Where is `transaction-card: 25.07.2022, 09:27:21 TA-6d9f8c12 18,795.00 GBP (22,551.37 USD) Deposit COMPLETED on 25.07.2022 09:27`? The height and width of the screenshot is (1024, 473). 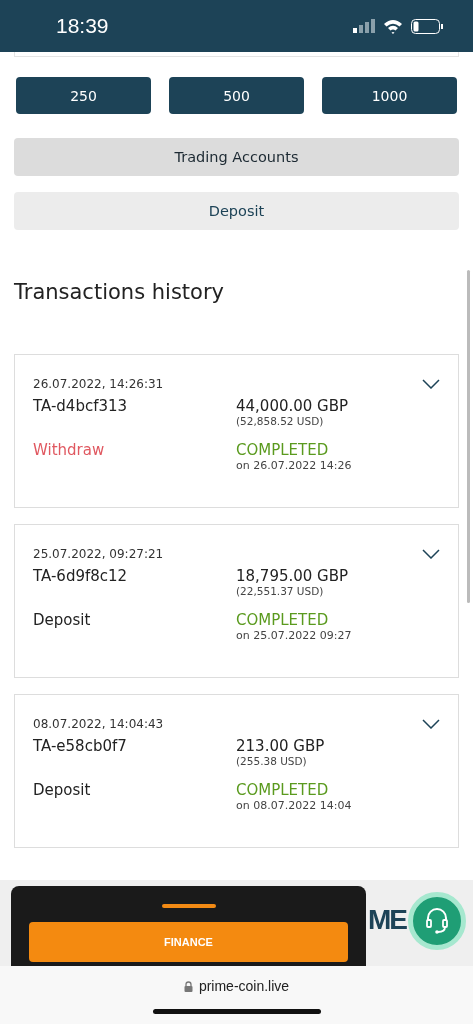
transaction-card: 25.07.2022, 09:27:21 TA-6d9f8c12 18,795.00 GBP (22,551.37 USD) Deposit COMPLETED on 25.07.2022 09:27 is located at coordinates (236, 601).